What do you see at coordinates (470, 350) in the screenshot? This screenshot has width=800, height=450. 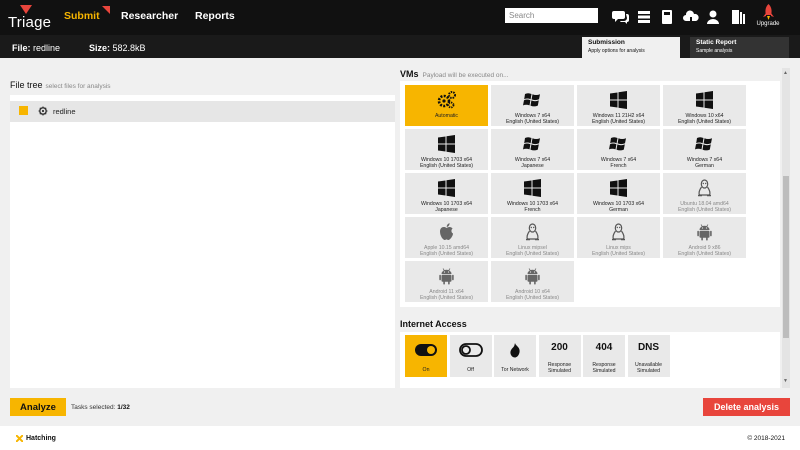 I see `toggle-off-icon` at bounding box center [470, 350].